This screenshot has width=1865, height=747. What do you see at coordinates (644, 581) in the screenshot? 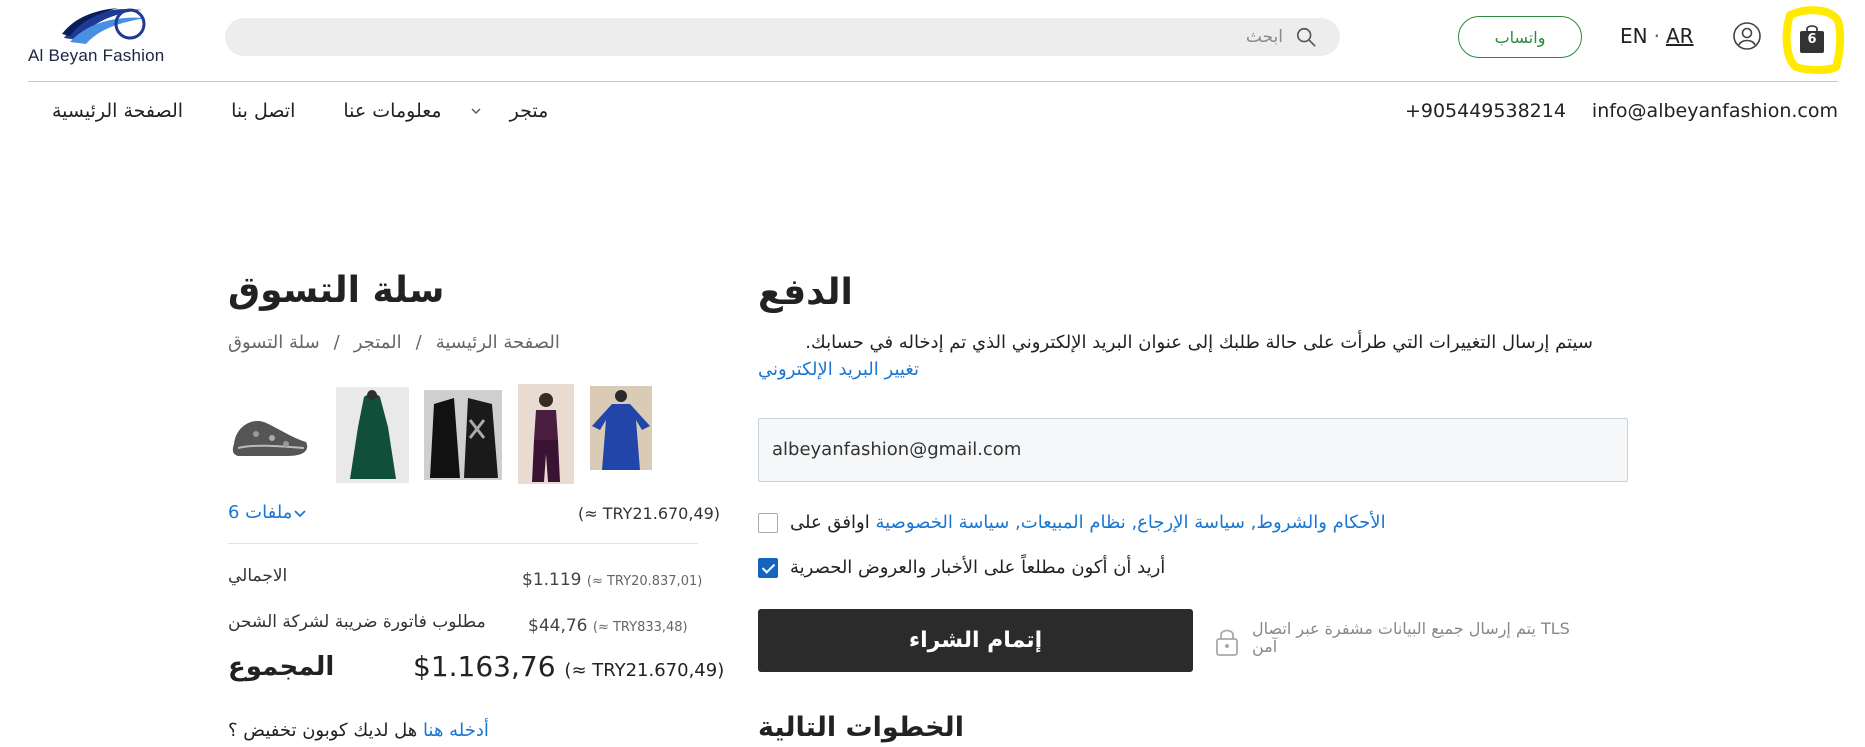
I see `summary-subtotal-try: (≈ TRY20.837,01)` at bounding box center [644, 581].